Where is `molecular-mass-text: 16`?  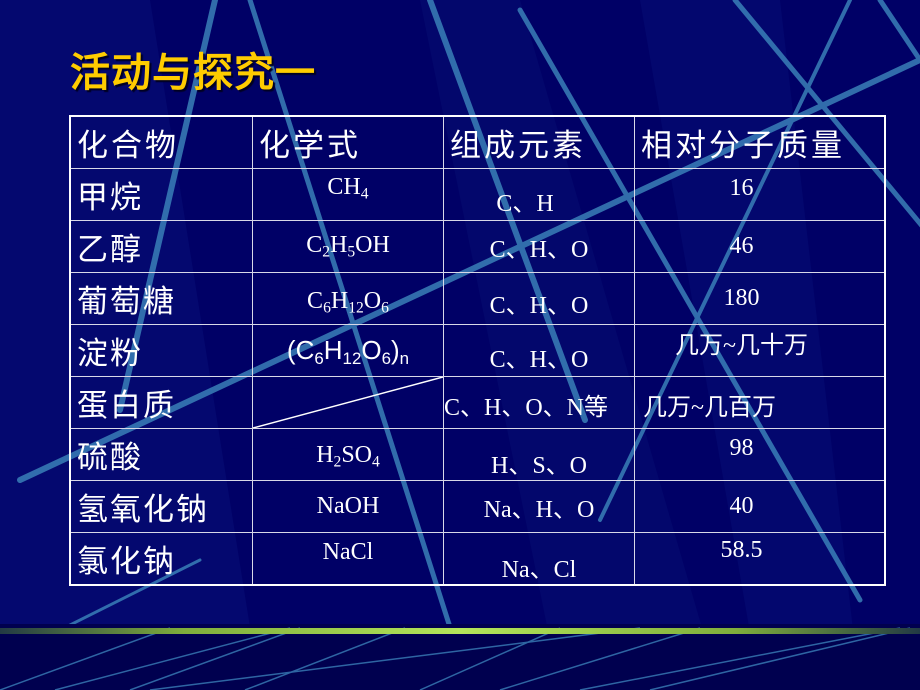
molecular-mass-text: 16 is located at coordinates (741, 188).